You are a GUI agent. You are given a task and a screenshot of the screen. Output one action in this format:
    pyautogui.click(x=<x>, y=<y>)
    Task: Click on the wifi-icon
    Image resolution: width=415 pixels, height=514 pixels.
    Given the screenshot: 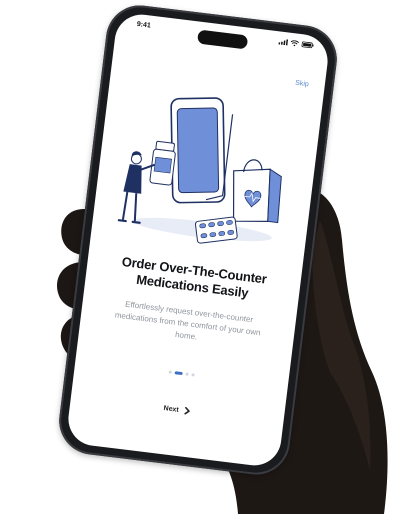 What is the action you would take?
    pyautogui.click(x=295, y=43)
    